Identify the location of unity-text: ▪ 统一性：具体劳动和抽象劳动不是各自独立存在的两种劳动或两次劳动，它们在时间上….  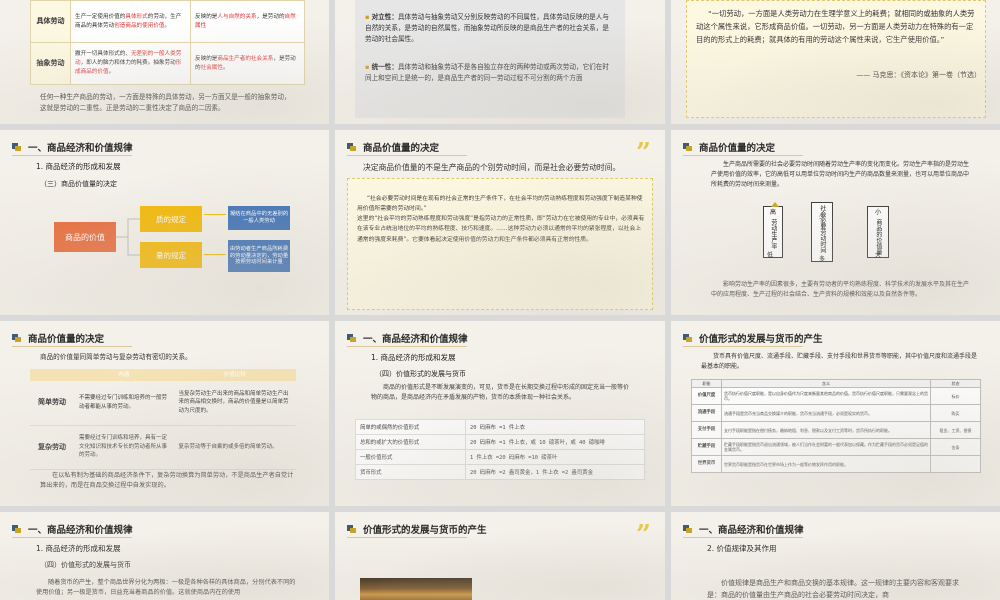
(487, 72).